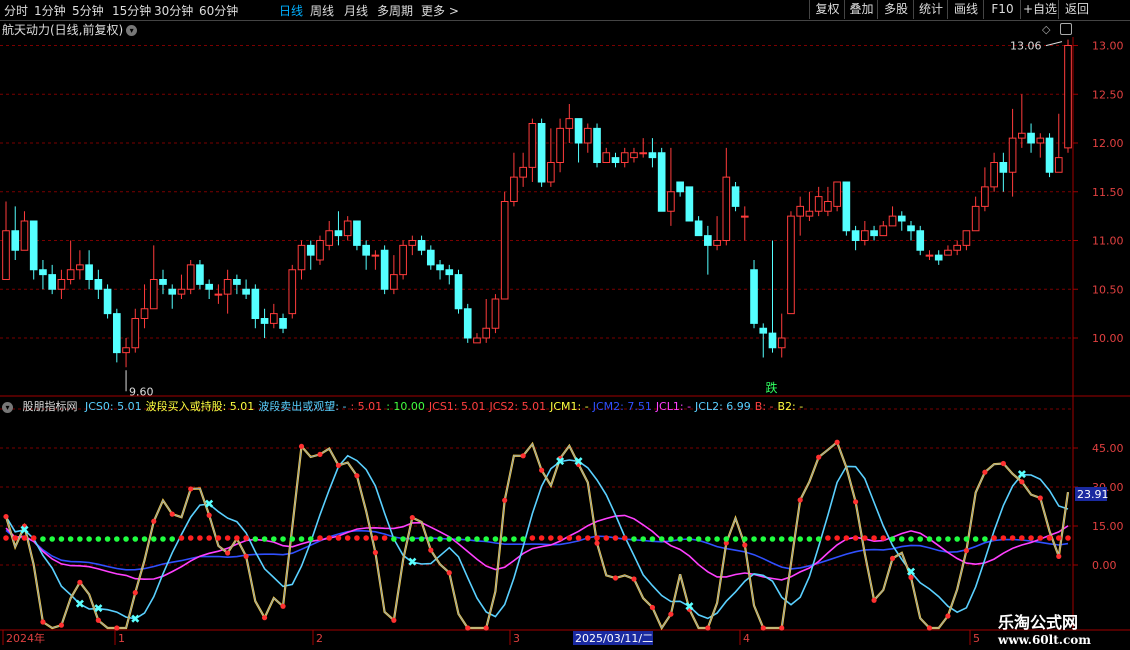  Describe the element at coordinates (131, 10) in the screenshot. I see `period-tab-3: 15分钟` at that location.